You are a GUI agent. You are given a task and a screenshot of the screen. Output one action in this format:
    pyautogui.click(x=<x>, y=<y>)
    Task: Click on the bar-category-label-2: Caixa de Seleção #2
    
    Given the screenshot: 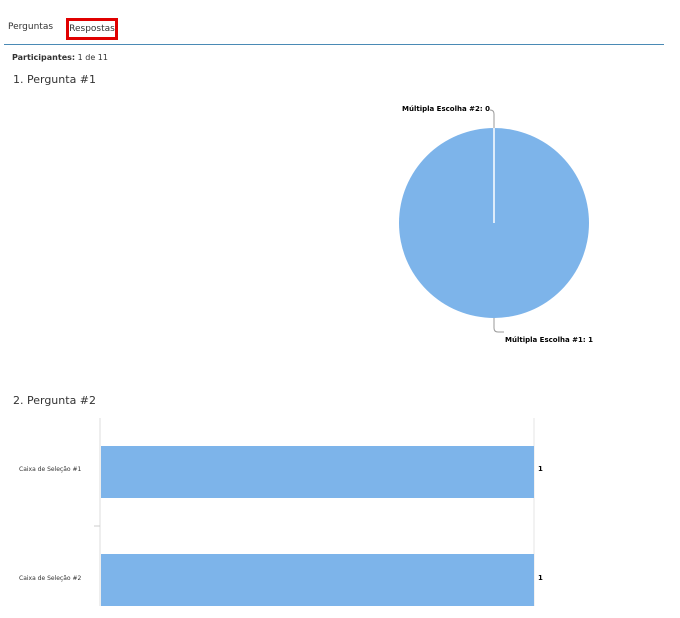 What is the action you would take?
    pyautogui.click(x=50, y=578)
    